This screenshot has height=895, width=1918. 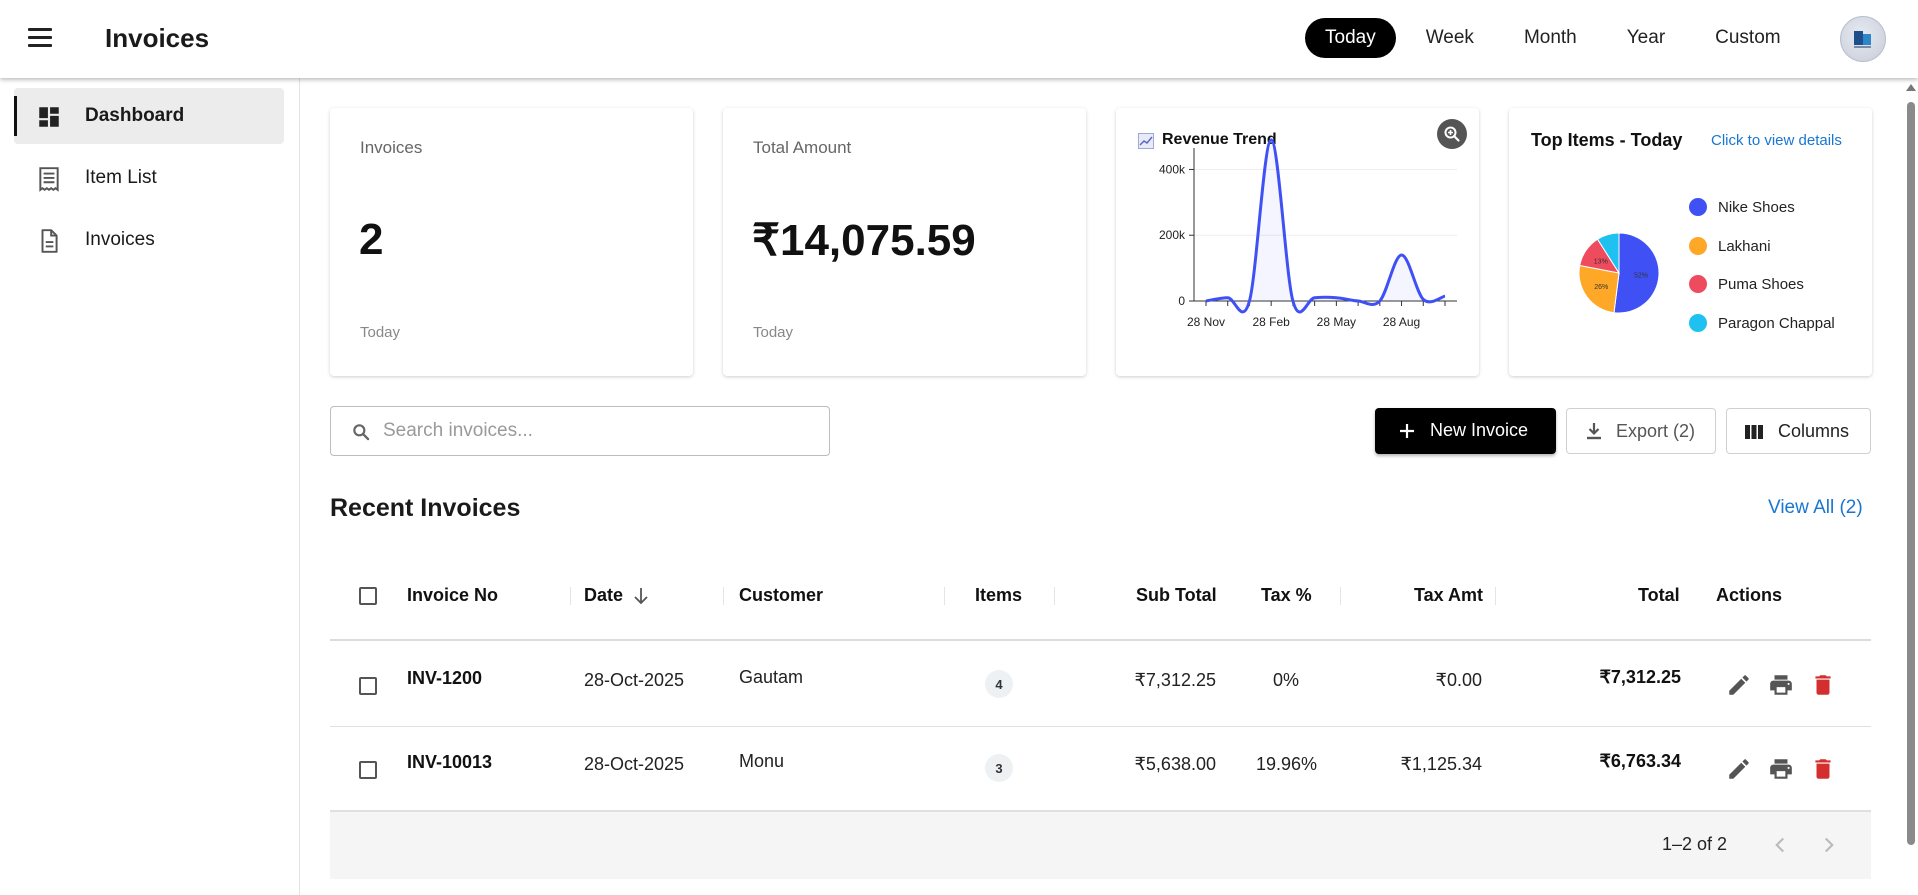 I want to click on button-label: Columns, so click(x=1814, y=431).